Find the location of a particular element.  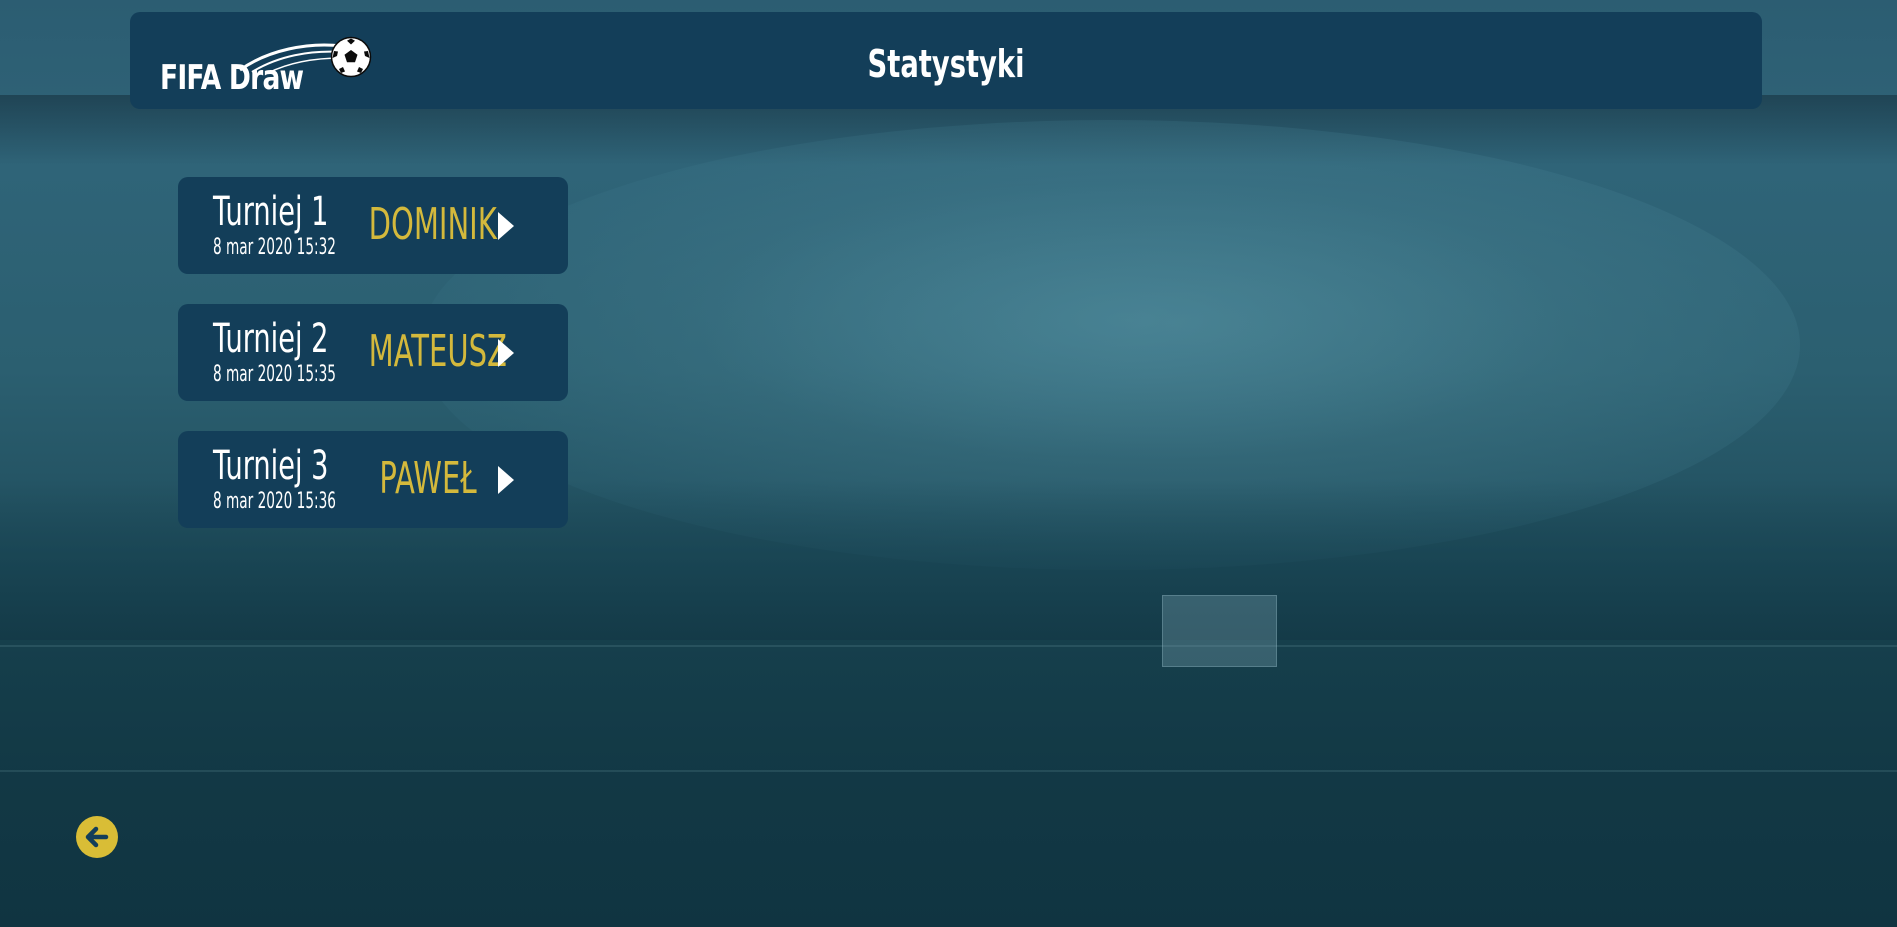

tournament-card: Turniej 2 8 mar 2020 15:35 MATEUSZ is located at coordinates (373, 352).